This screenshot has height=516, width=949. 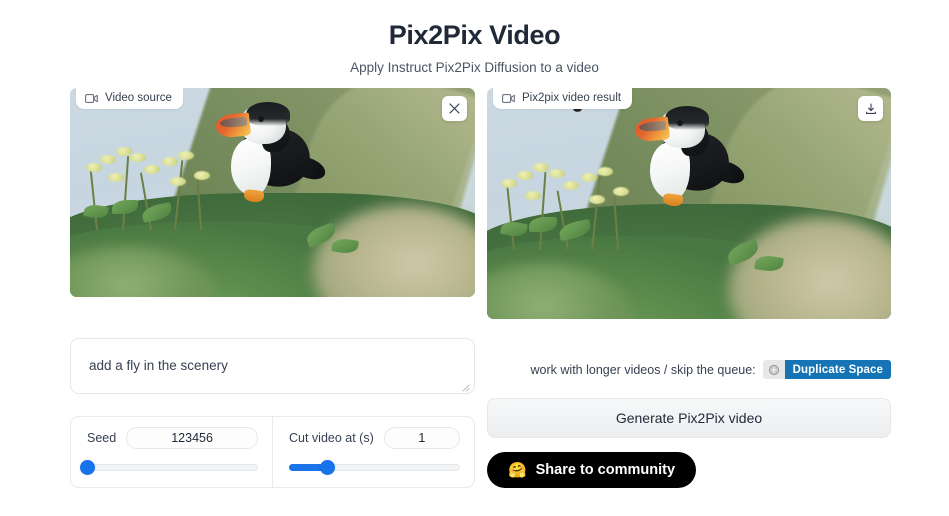 I want to click on cut-label: Cut video at (s), so click(x=331, y=438).